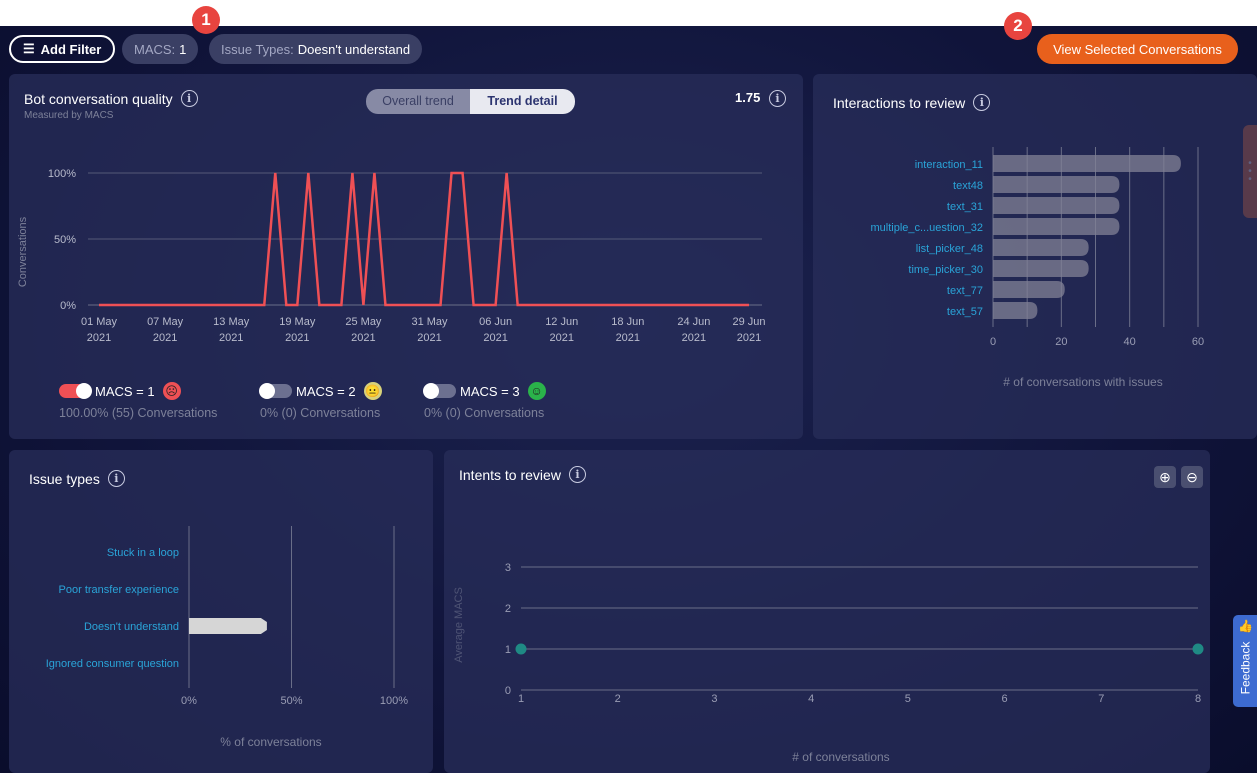 The width and height of the screenshot is (1257, 773). I want to click on category-label: text48, so click(968, 186).